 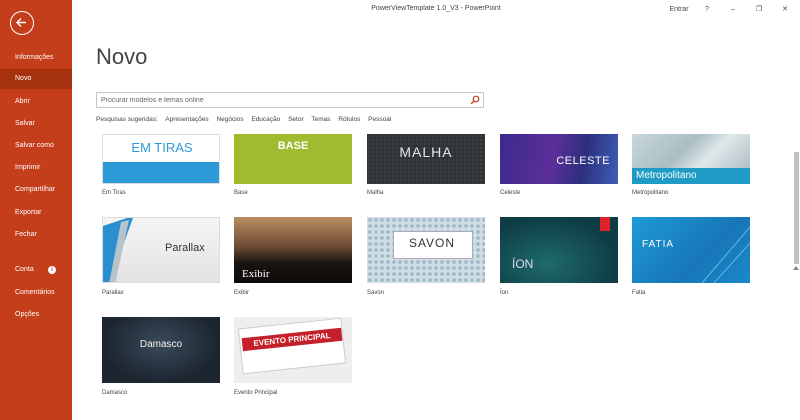 What do you see at coordinates (583, 161) in the screenshot?
I see `thumb-title: CELESTE` at bounding box center [583, 161].